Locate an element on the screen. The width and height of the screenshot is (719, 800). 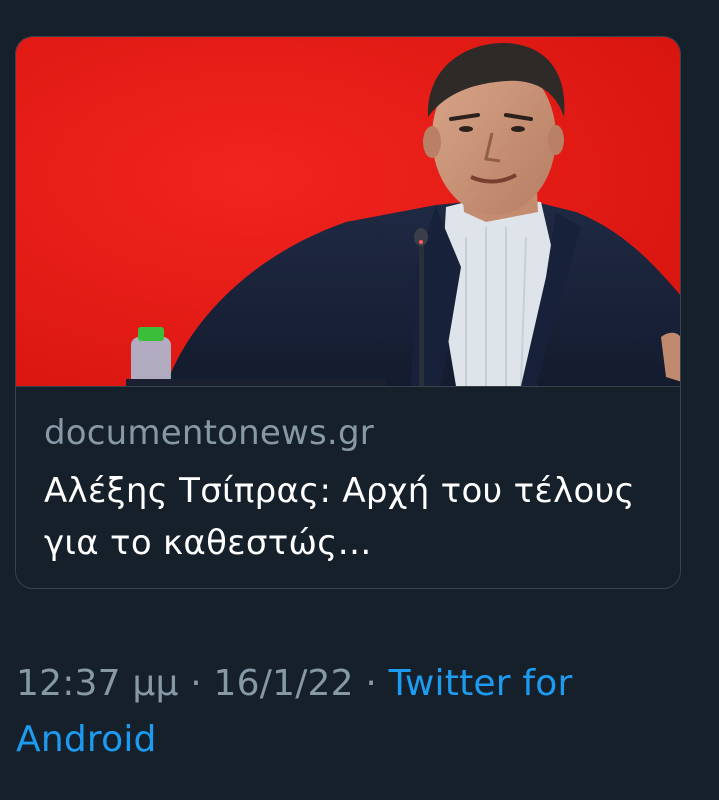
tweet-time: 12:37 μμ is located at coordinates (97, 683).